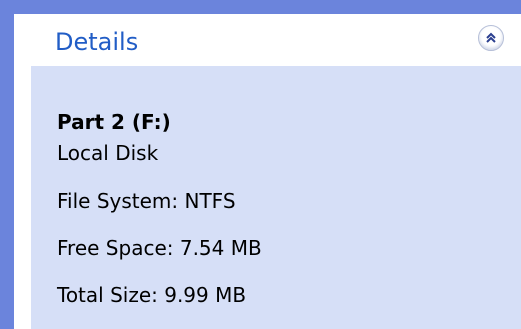 The width and height of the screenshot is (521, 329). I want to click on drive-name: Part 2 (F:), so click(114, 122).